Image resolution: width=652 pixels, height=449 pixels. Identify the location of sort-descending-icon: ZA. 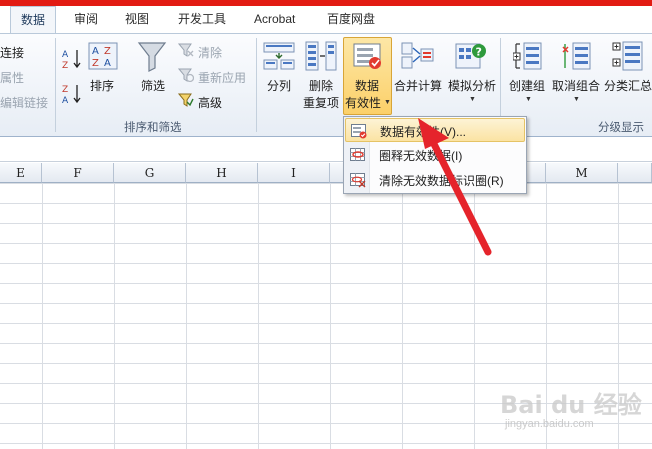
(72, 95).